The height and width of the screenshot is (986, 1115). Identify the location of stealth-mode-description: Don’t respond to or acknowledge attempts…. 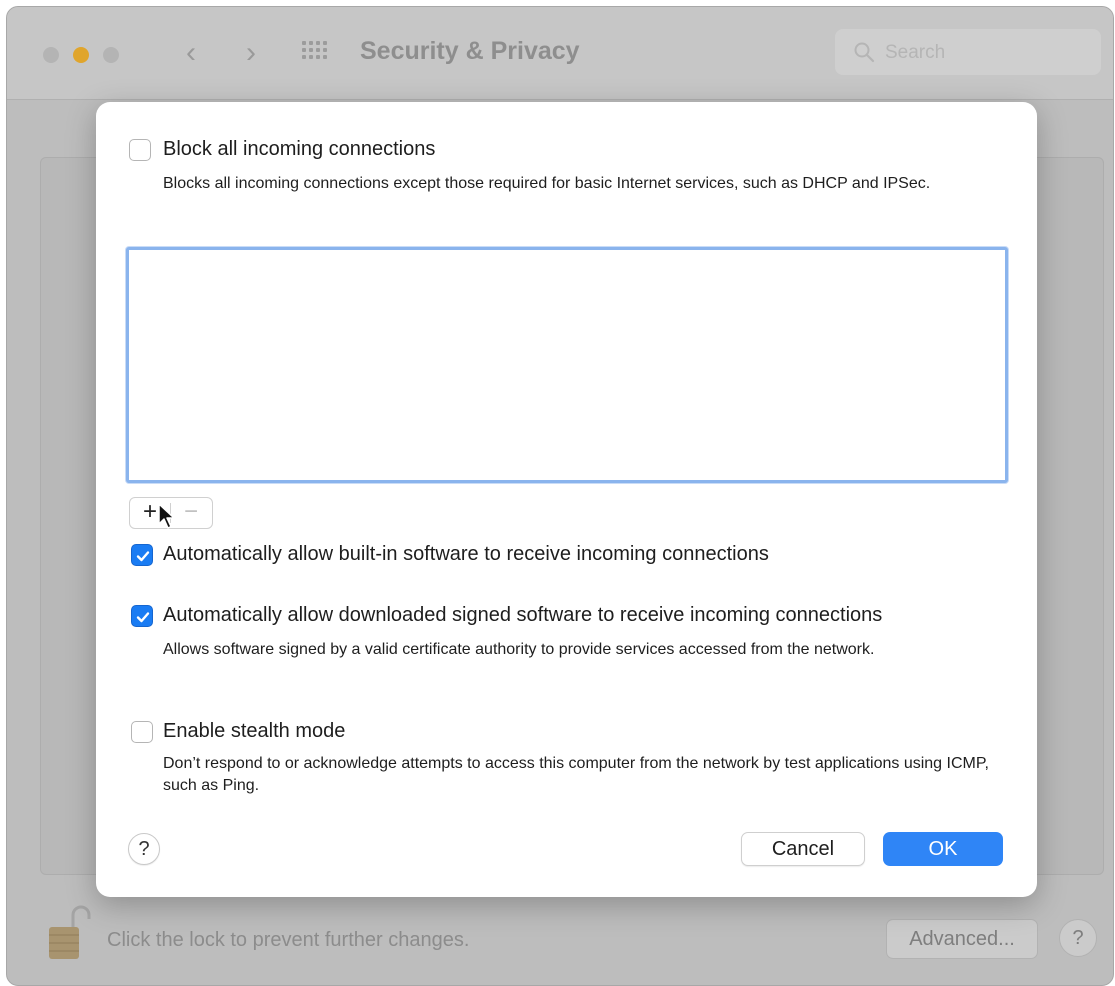
(576, 774).